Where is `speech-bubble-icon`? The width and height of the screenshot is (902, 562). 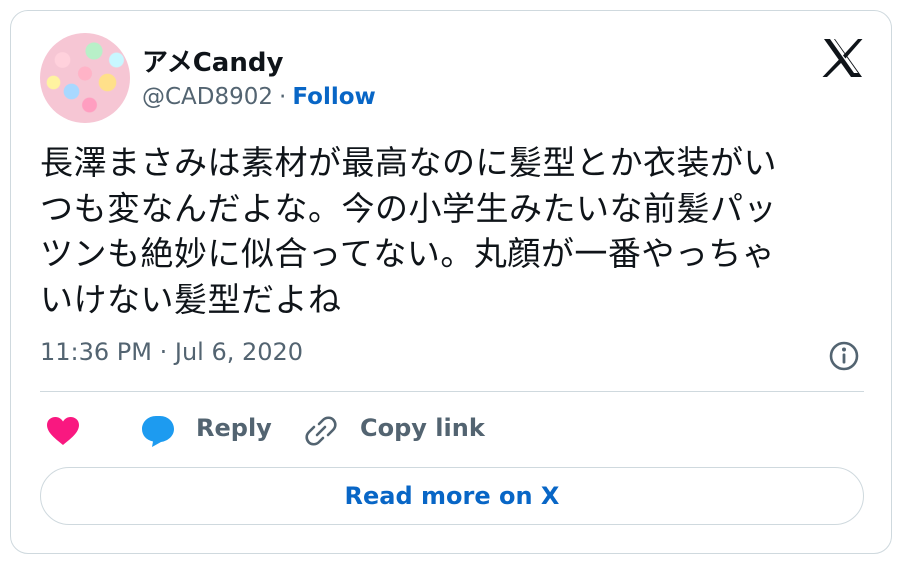
speech-bubble-icon is located at coordinates (158, 431).